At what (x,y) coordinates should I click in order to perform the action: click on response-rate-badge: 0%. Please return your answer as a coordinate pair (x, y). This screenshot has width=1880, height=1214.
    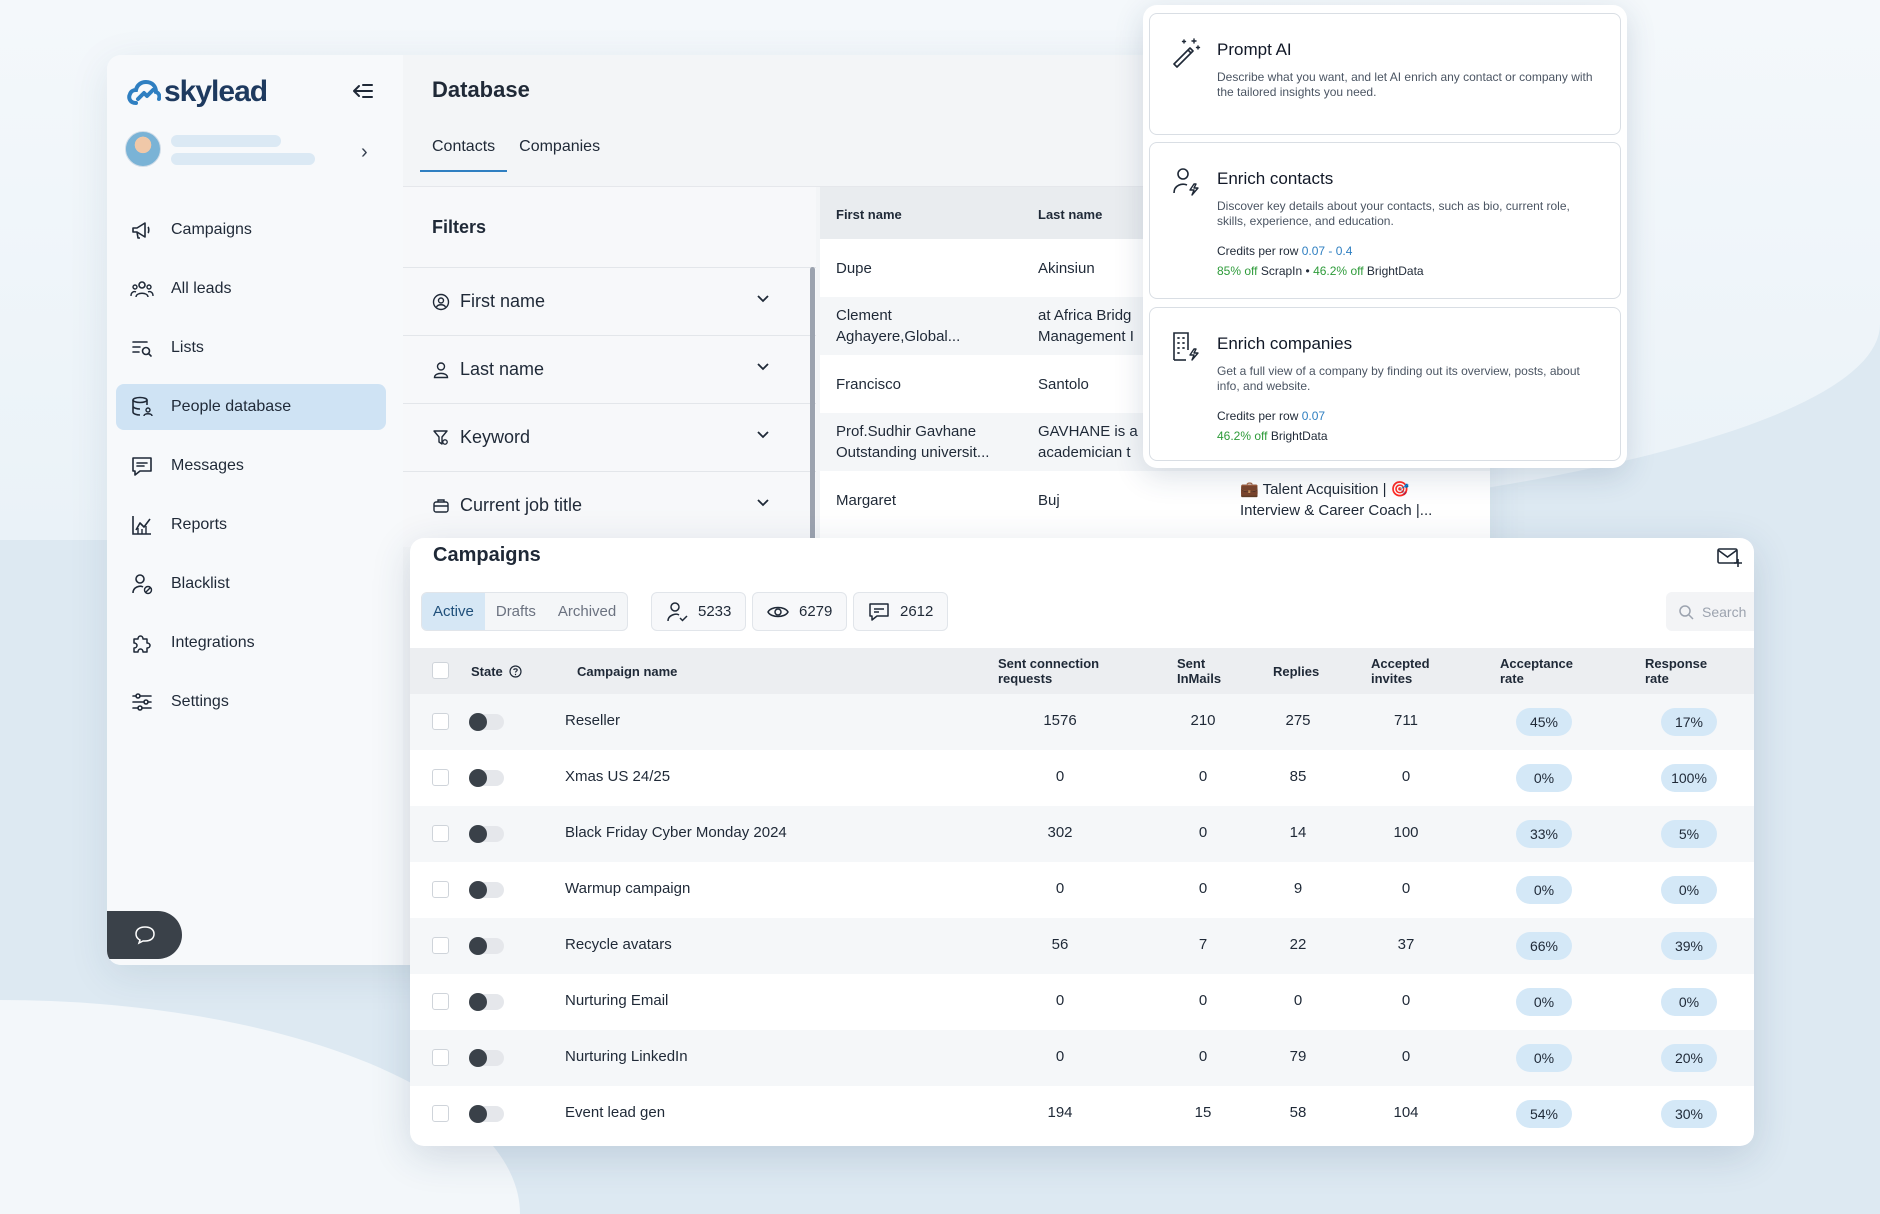
    Looking at the image, I should click on (1689, 890).